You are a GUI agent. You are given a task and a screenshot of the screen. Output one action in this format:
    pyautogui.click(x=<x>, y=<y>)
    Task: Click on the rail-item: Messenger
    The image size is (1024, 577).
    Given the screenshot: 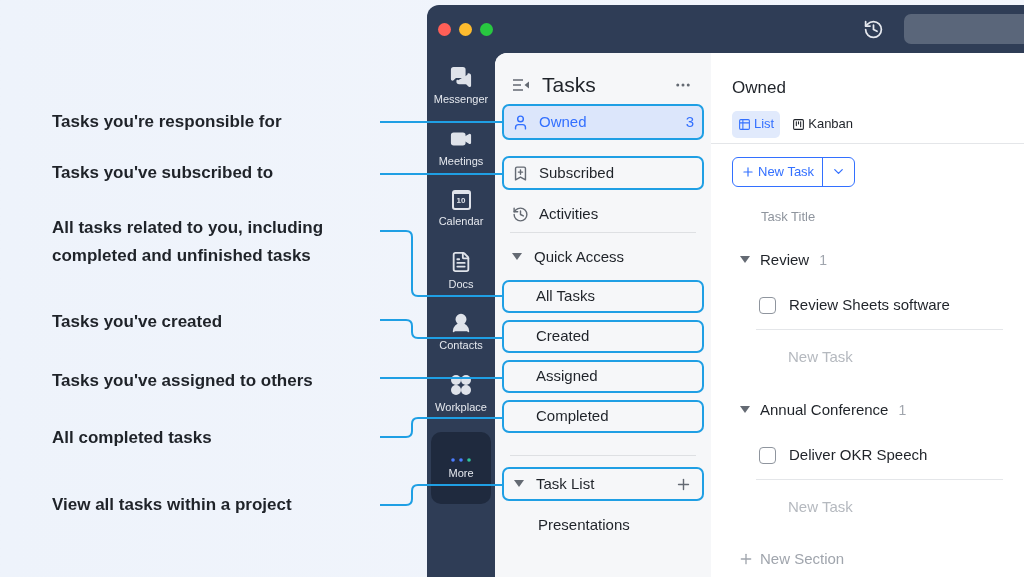 What is the action you would take?
    pyautogui.click(x=461, y=86)
    